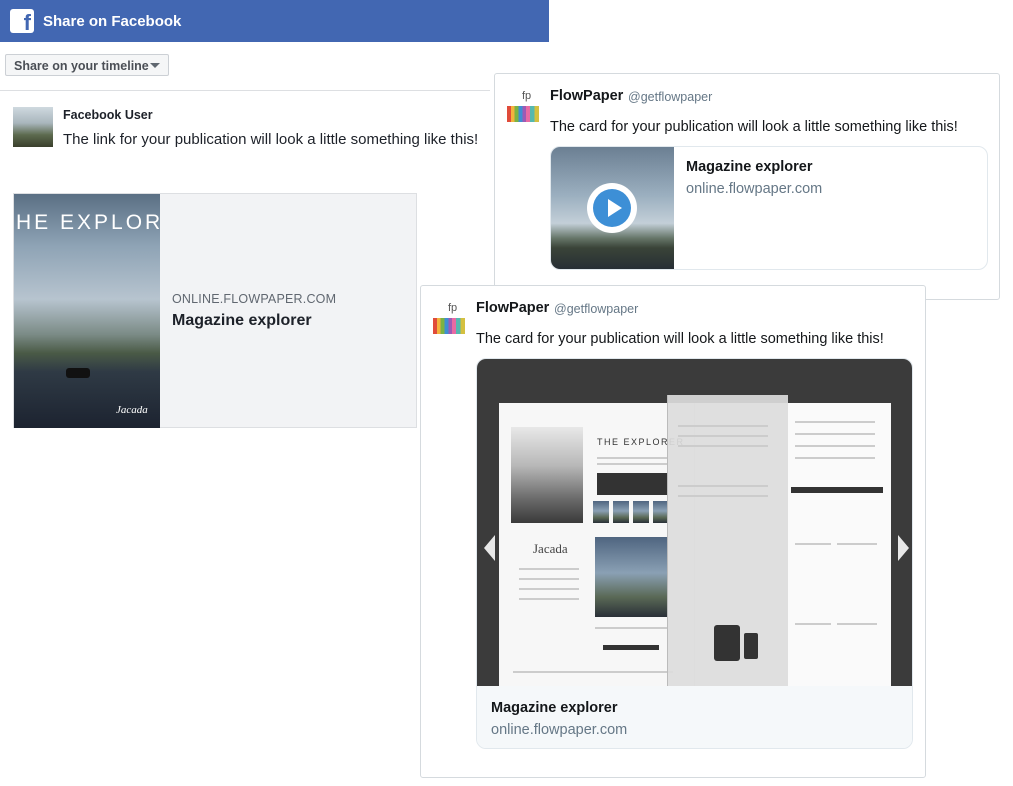 The image size is (1013, 786). What do you see at coordinates (112, 21) in the screenshot?
I see `facebook-share-title: Share on Facebook` at bounding box center [112, 21].